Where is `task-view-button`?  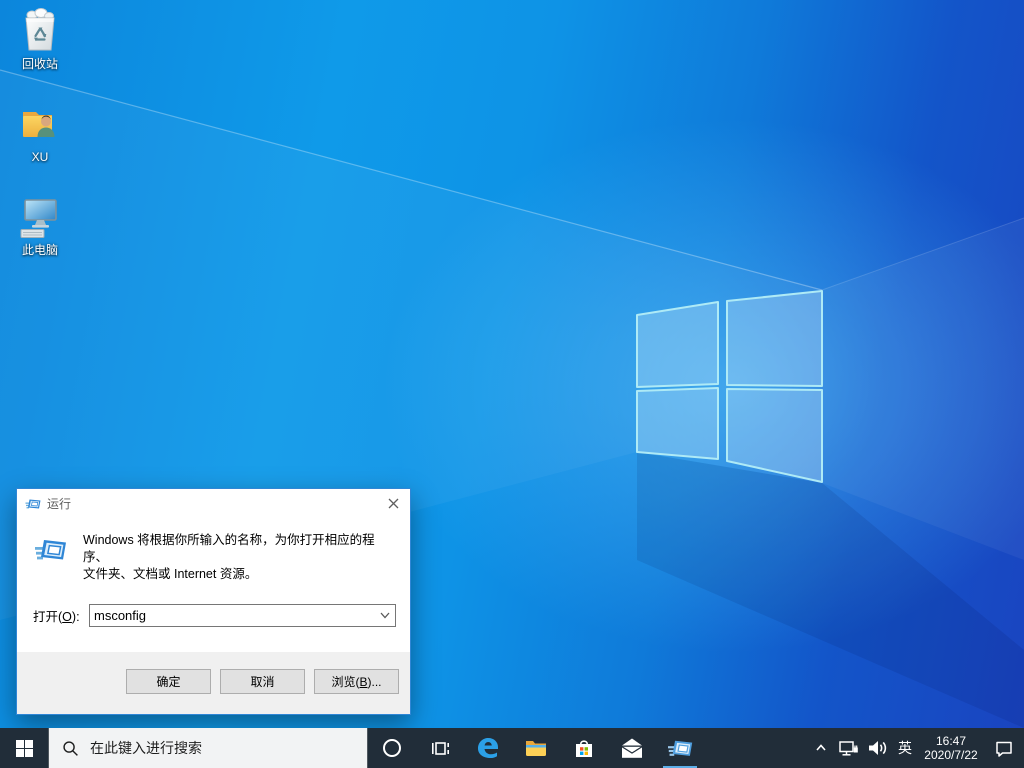
task-view-button is located at coordinates (440, 748).